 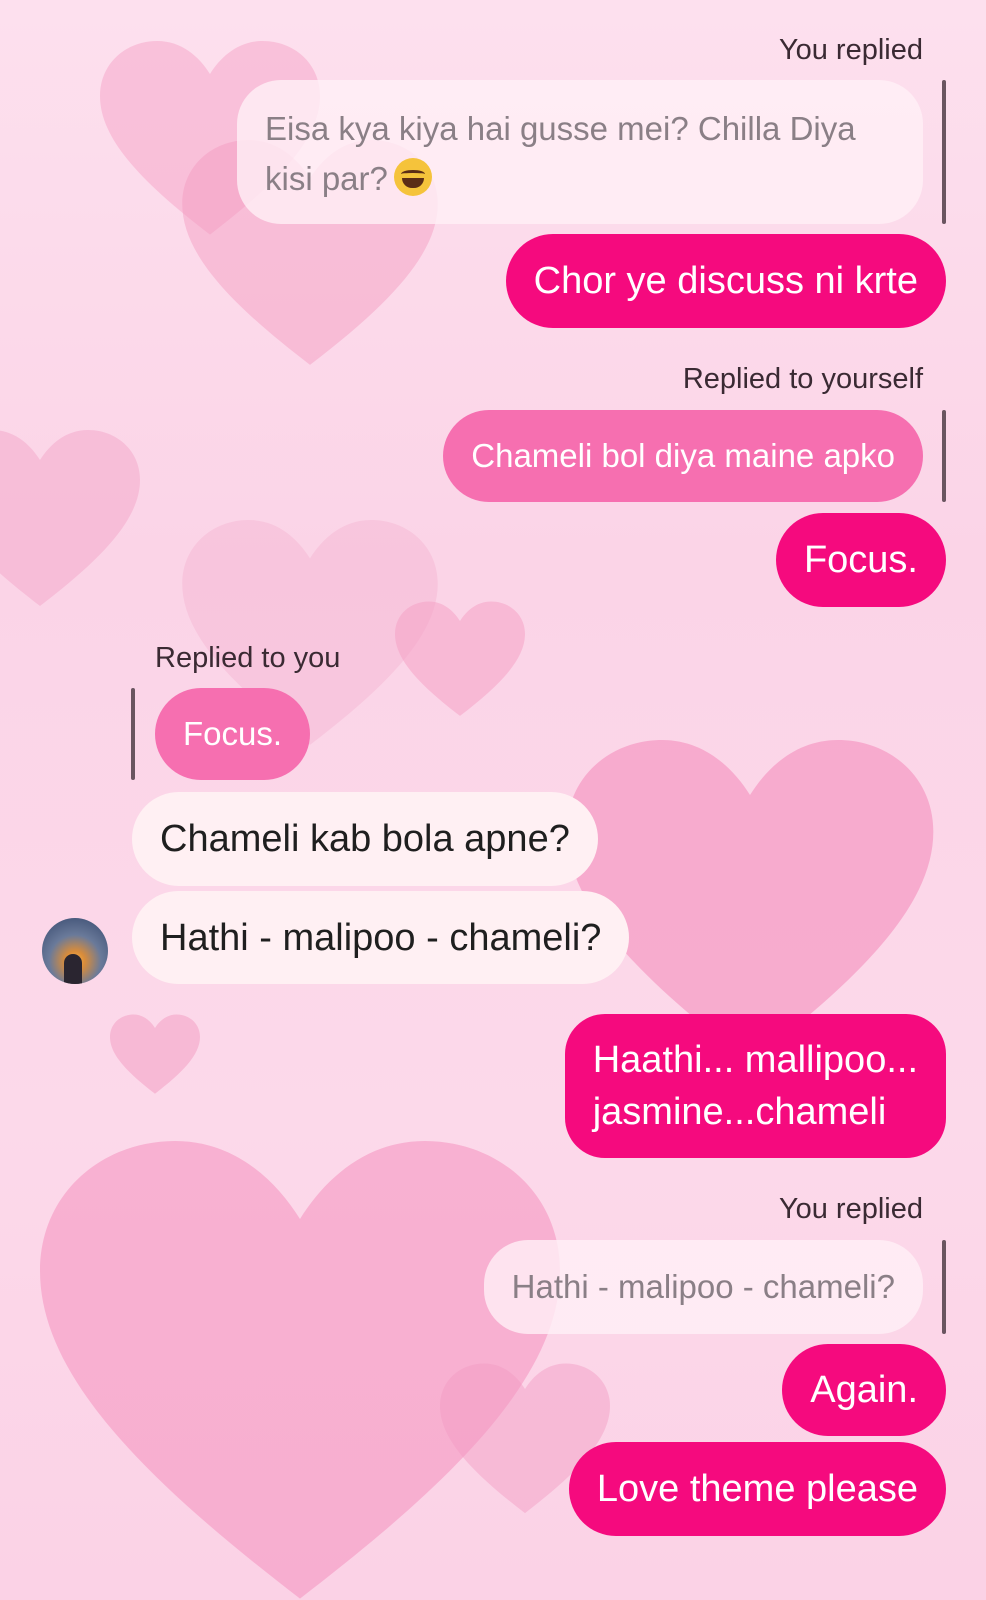 I want to click on quoted-message: Focus., so click(x=233, y=734).